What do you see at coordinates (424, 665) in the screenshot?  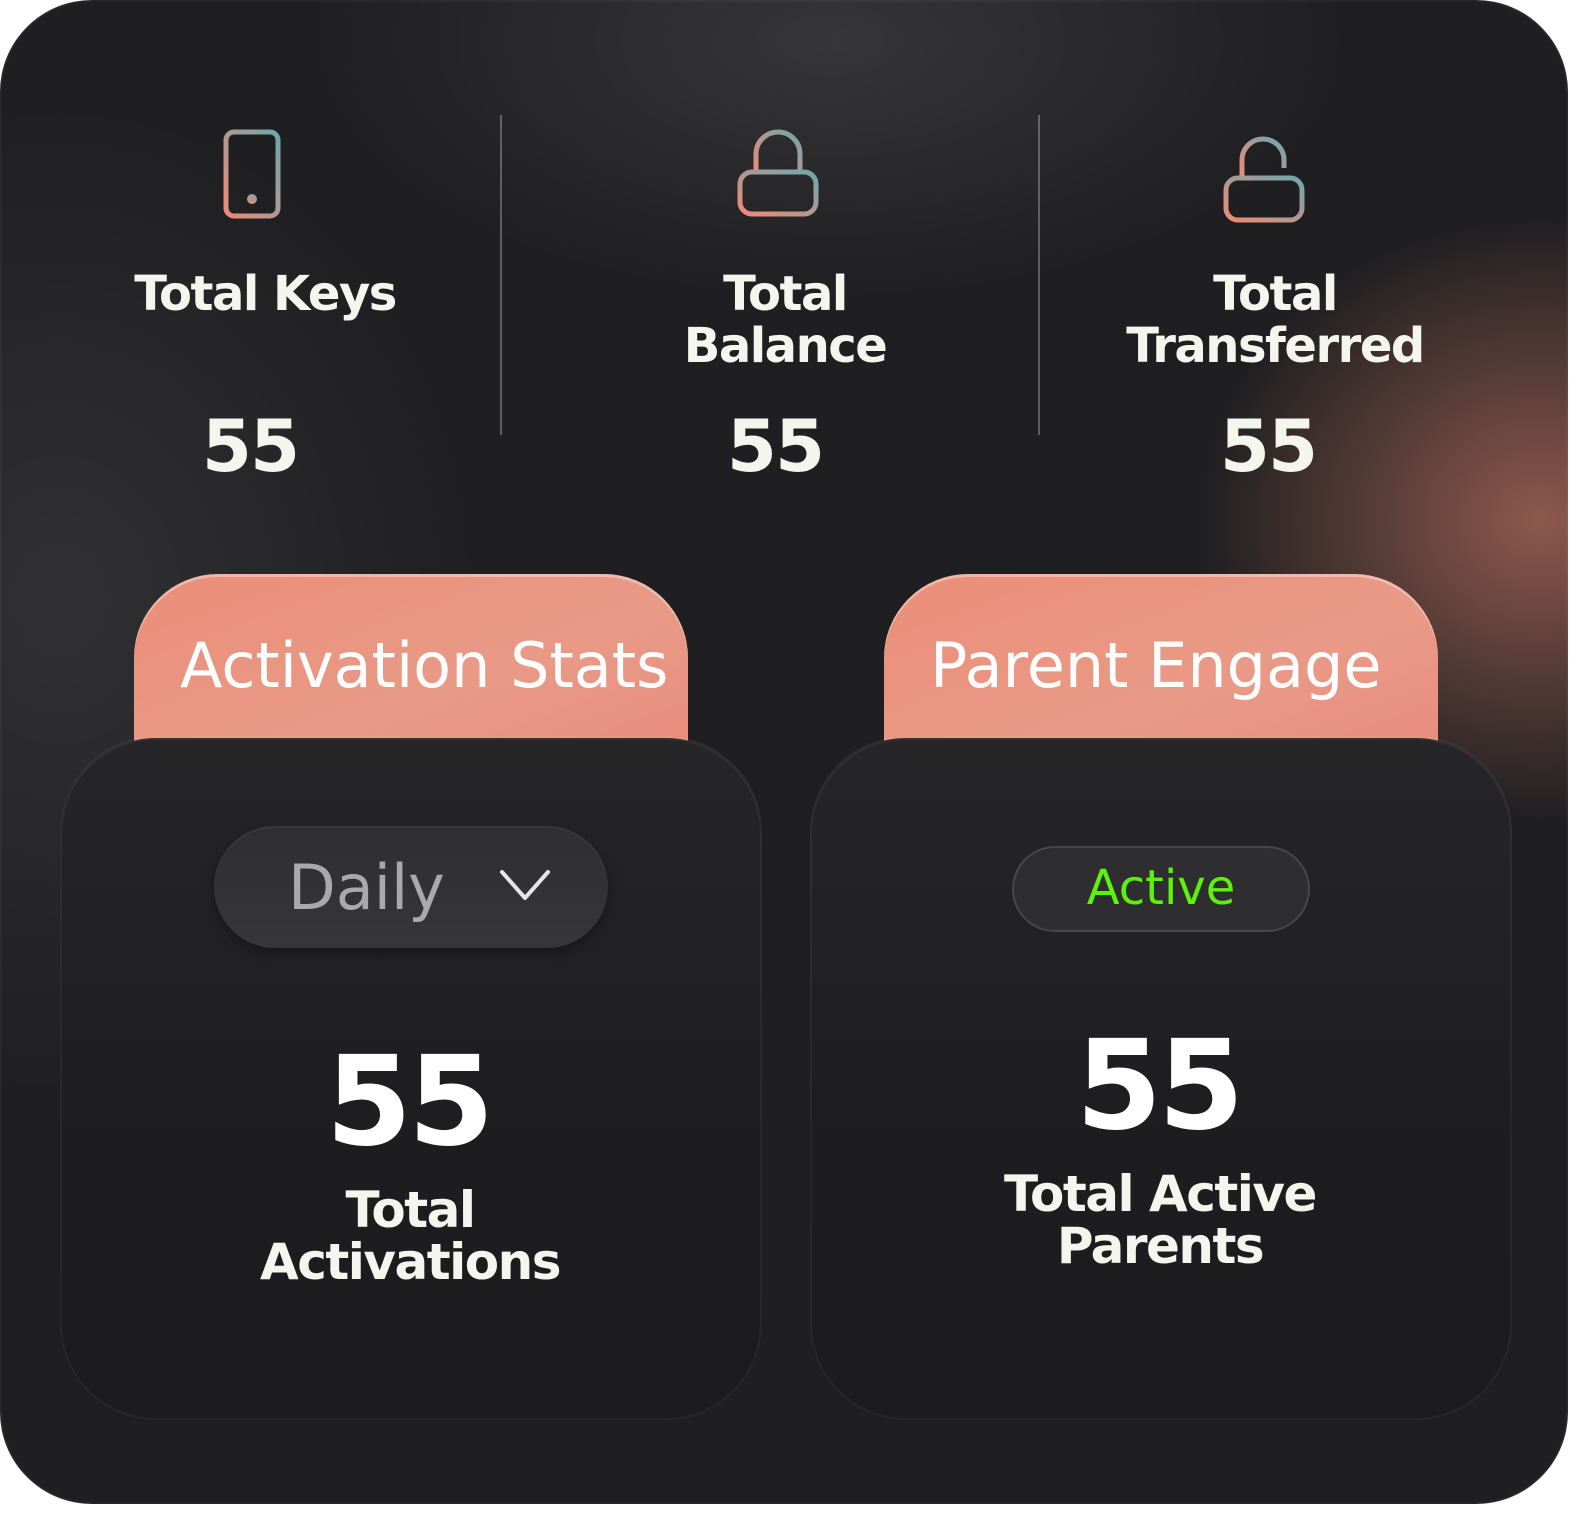 I see `activation-stats-title: Activation Stats` at bounding box center [424, 665].